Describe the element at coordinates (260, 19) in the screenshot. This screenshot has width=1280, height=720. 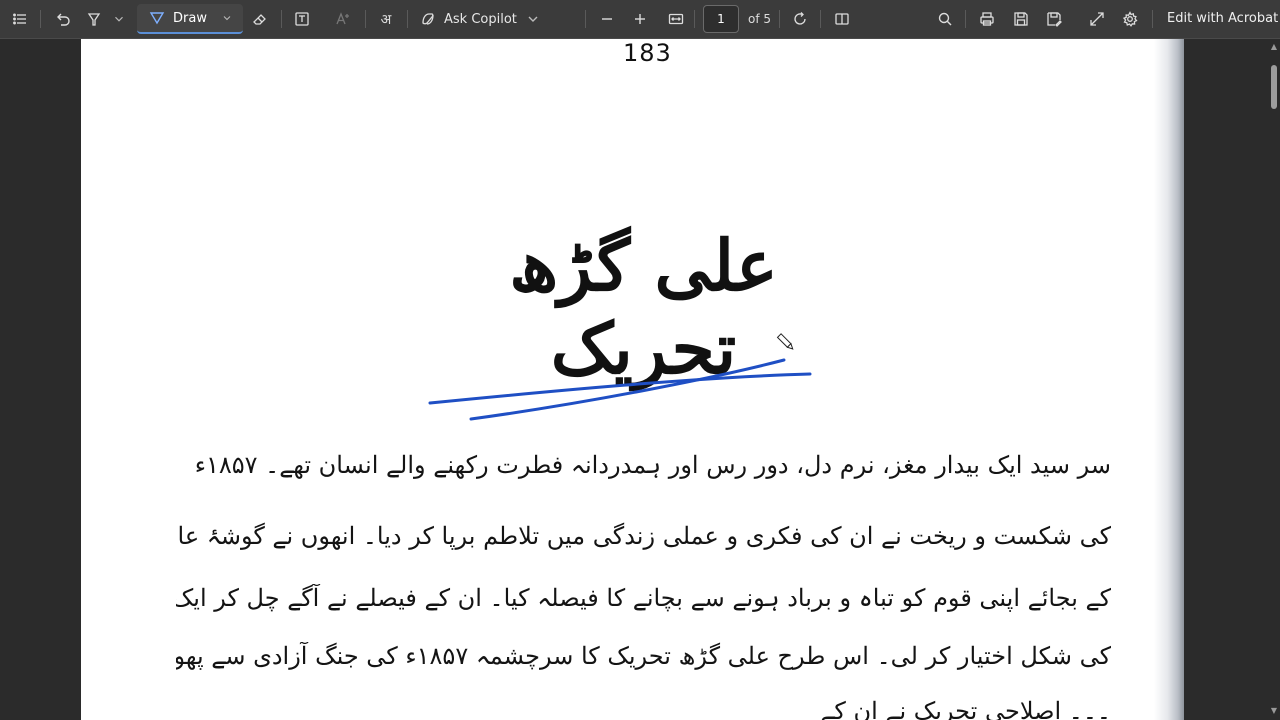
I see `eraser-icon` at that location.